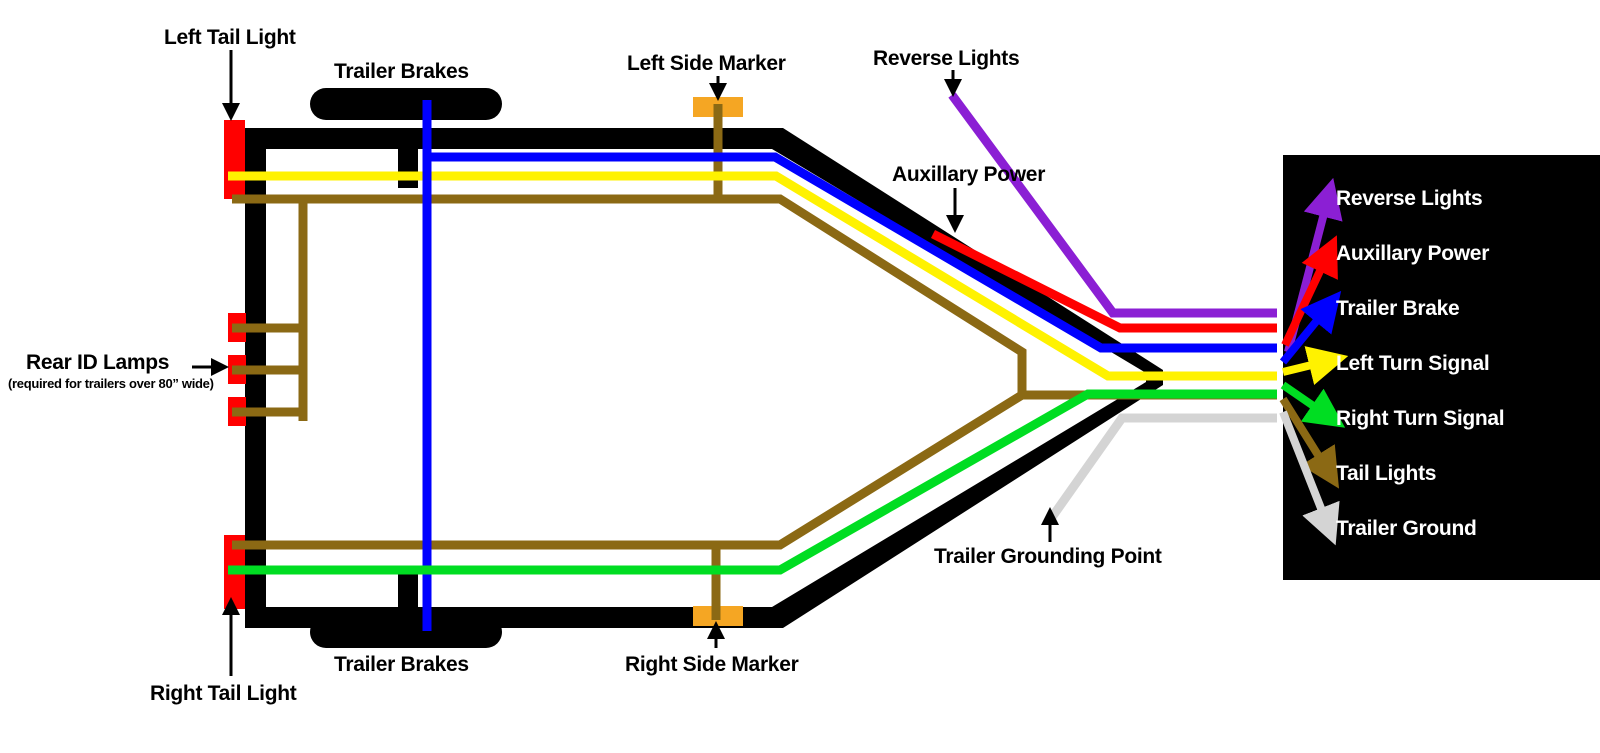  I want to click on left-tail-light-lamp, so click(234, 159).